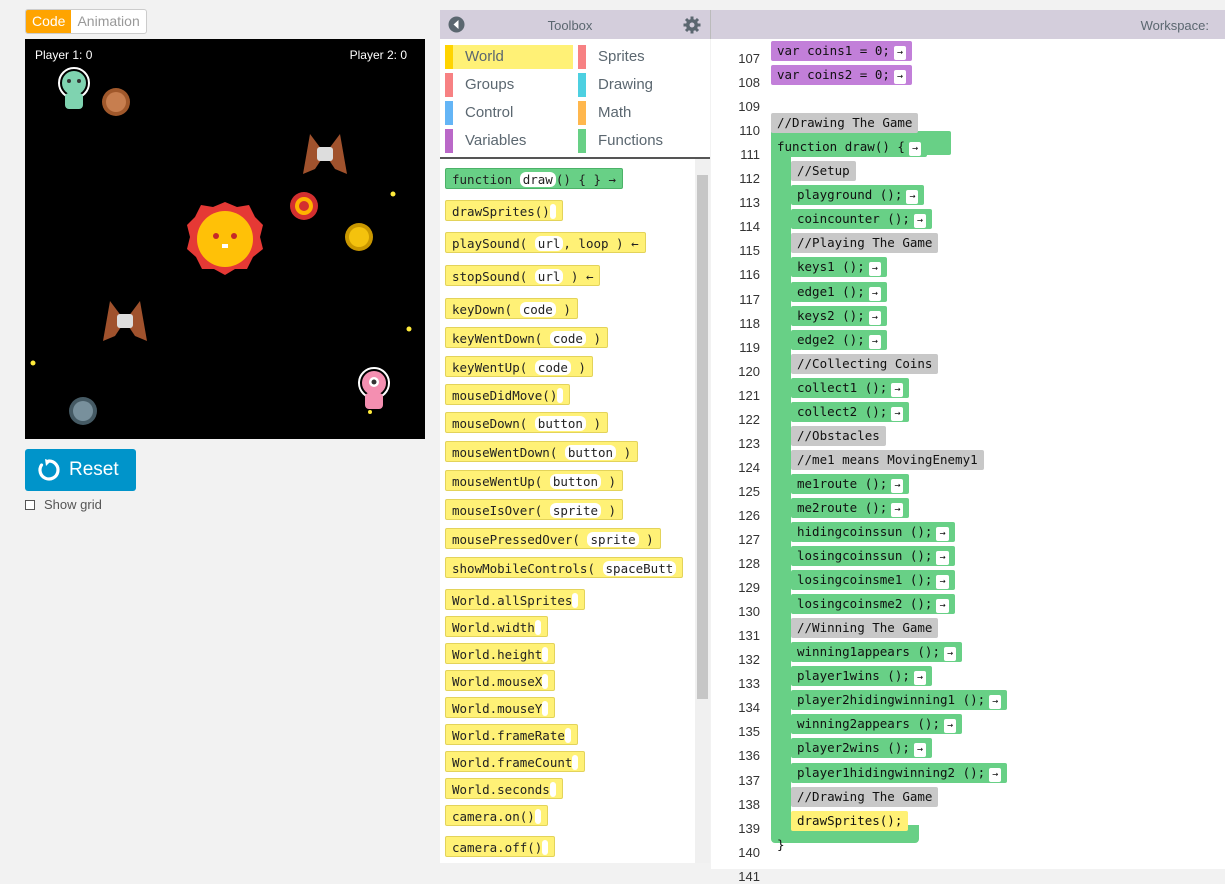 The height and width of the screenshot is (884, 1225). What do you see at coordinates (553, 538) in the screenshot?
I see `palette-block: mousePressedOver( sprite )` at bounding box center [553, 538].